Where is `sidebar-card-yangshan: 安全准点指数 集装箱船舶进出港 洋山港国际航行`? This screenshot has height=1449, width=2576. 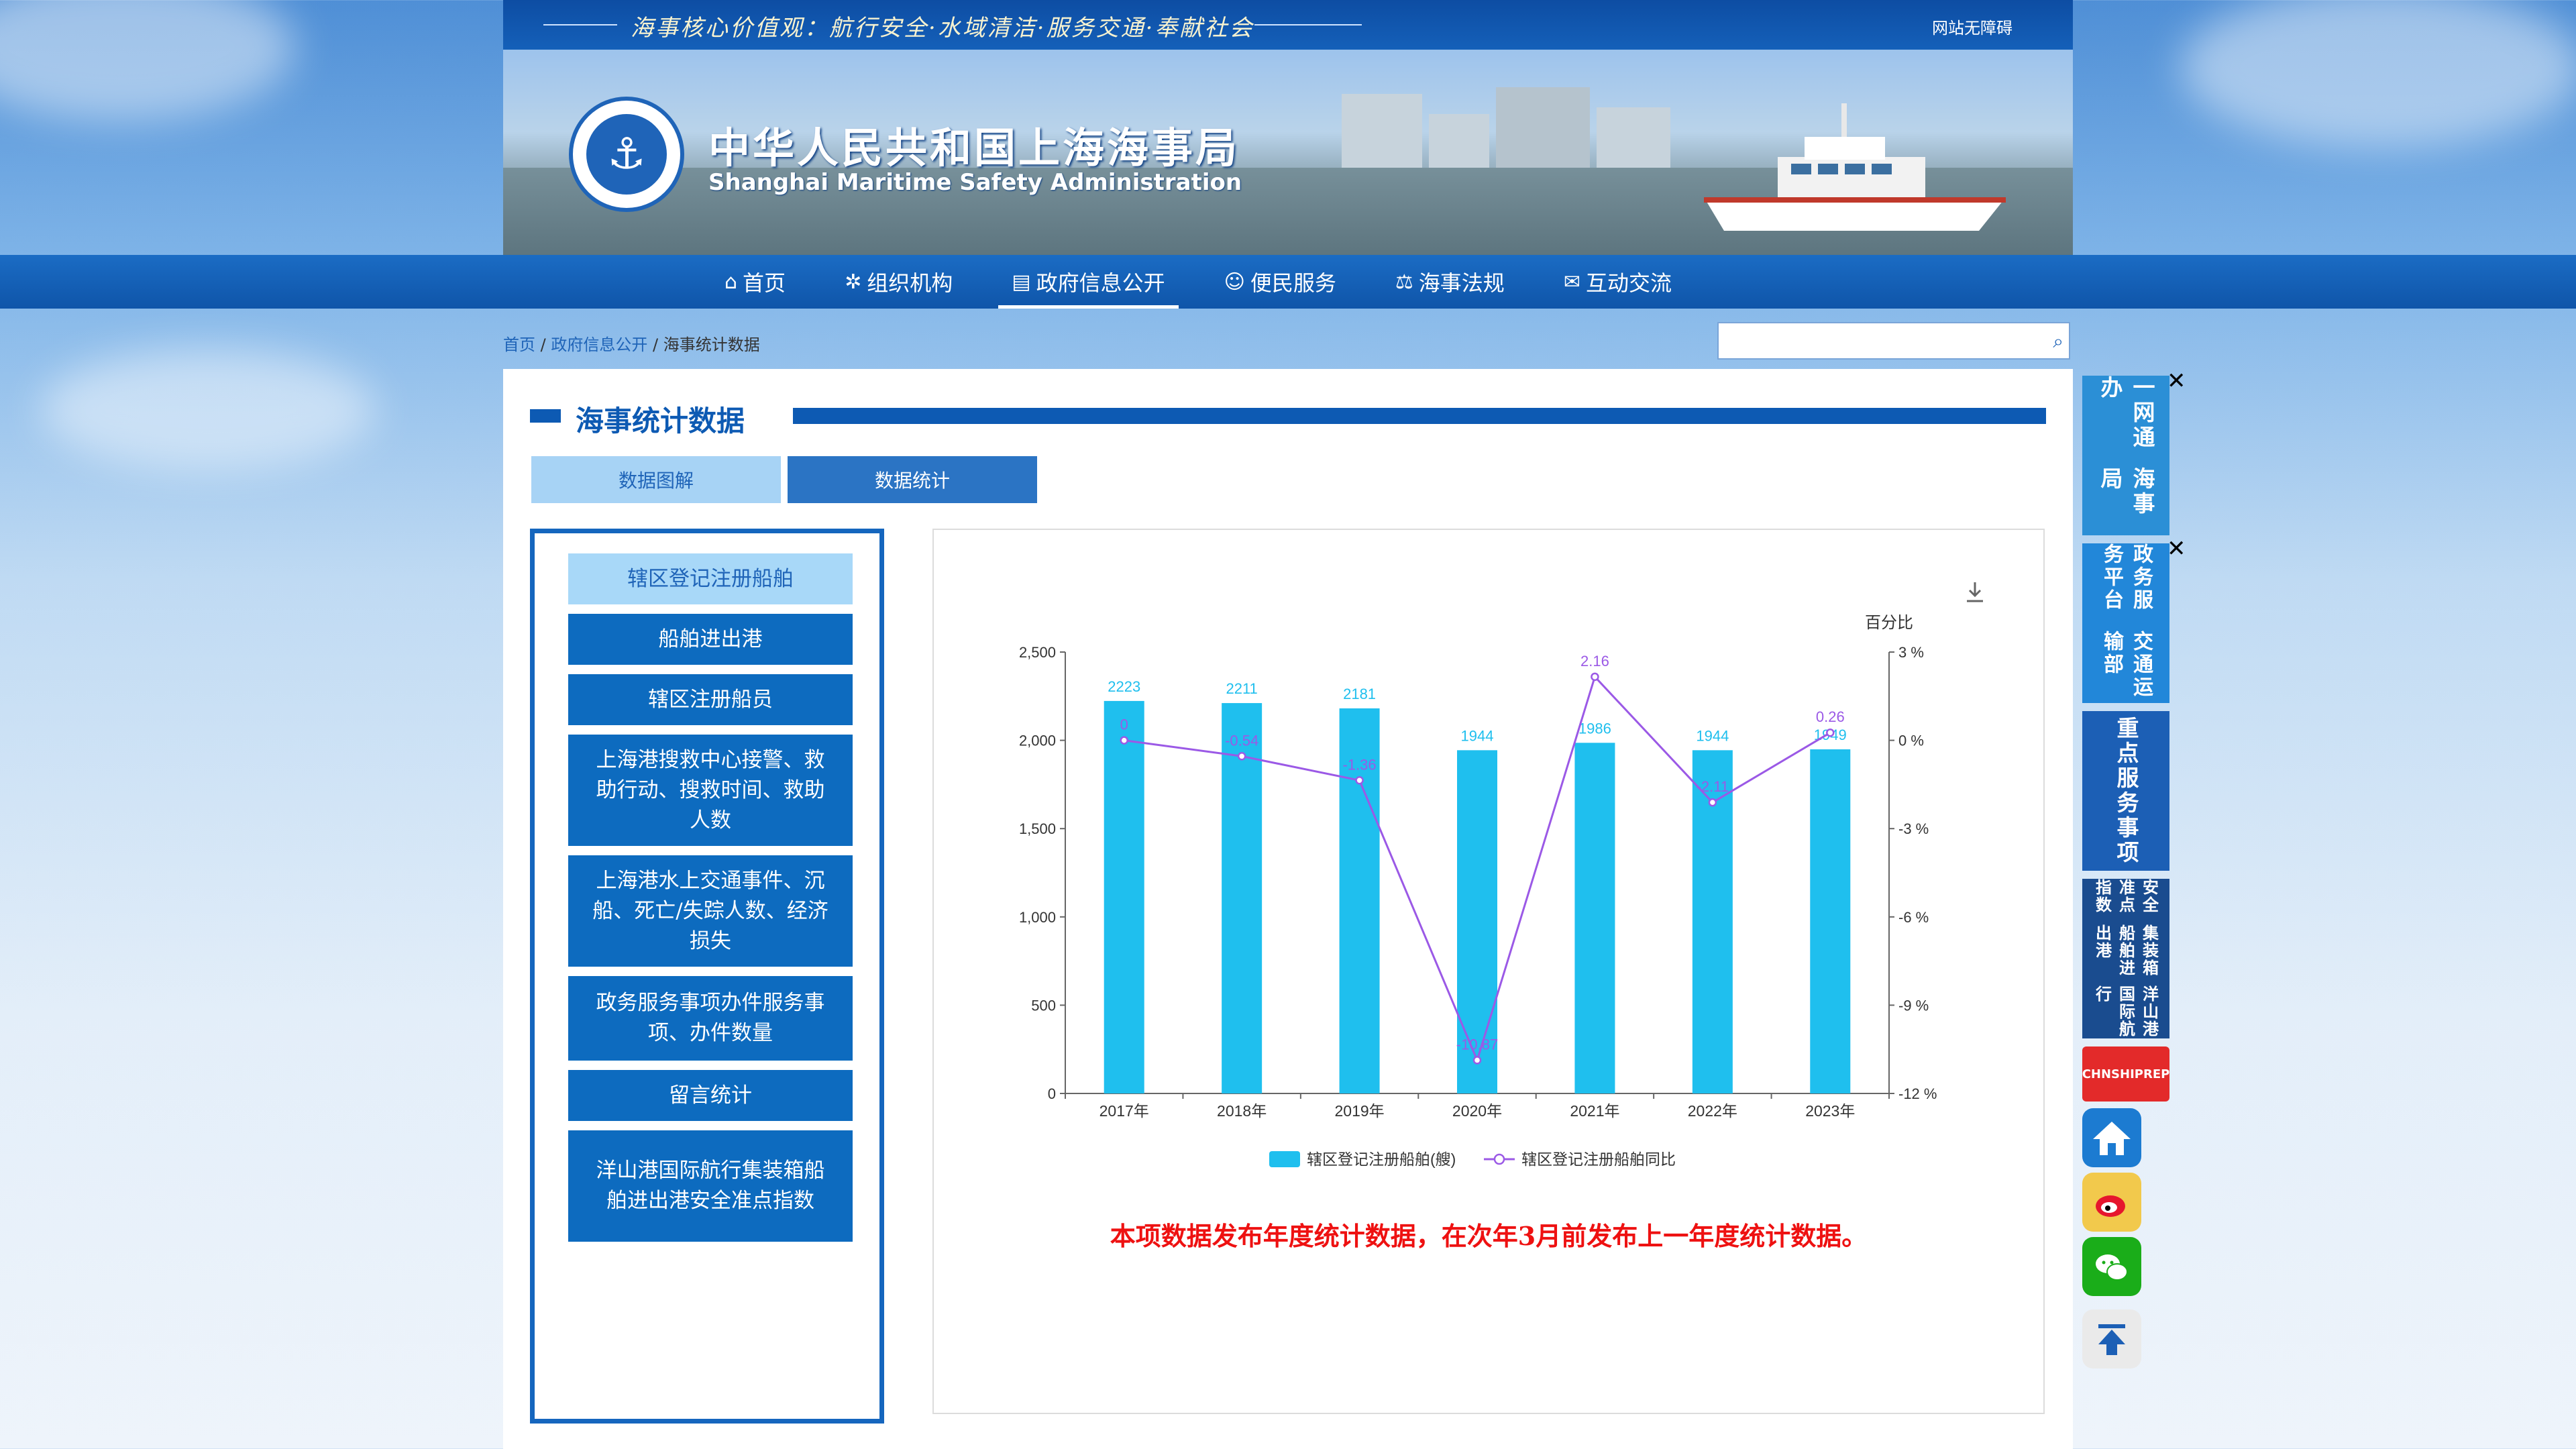 sidebar-card-yangshan: 安全准点指数 集装箱船舶进出港 洋山港国际航行 is located at coordinates (2125, 958).